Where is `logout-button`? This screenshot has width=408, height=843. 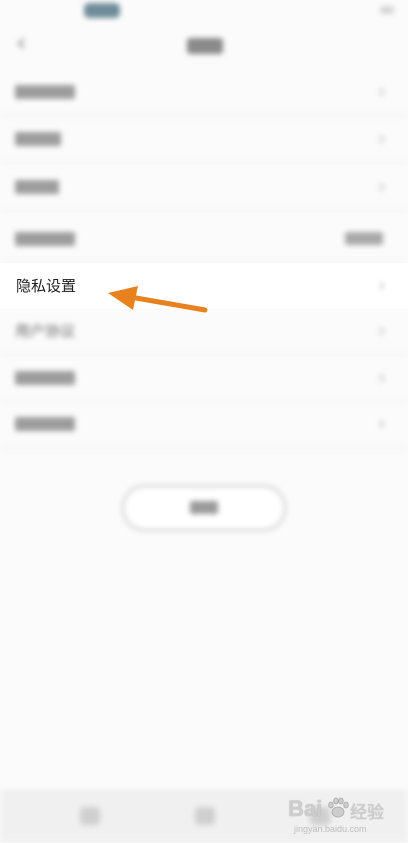 logout-button is located at coordinates (204, 508).